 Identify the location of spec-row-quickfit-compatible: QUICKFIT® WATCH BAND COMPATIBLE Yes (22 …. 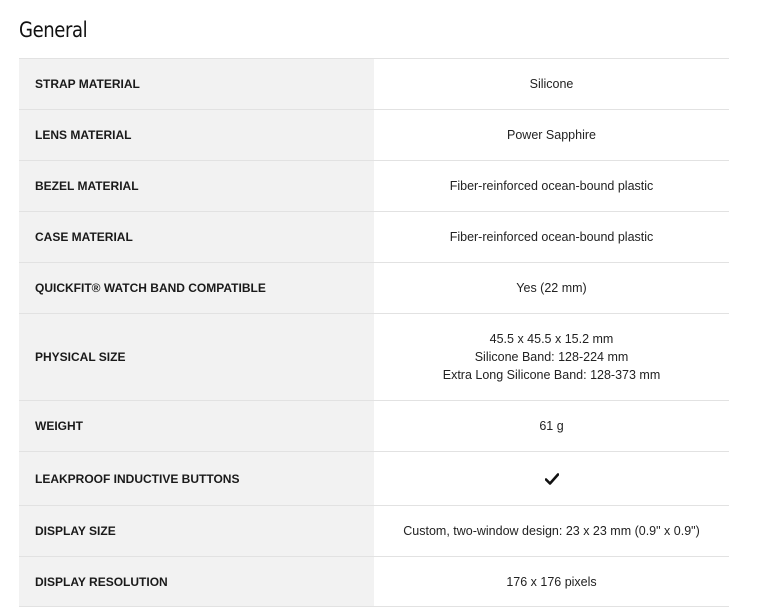
(374, 288).